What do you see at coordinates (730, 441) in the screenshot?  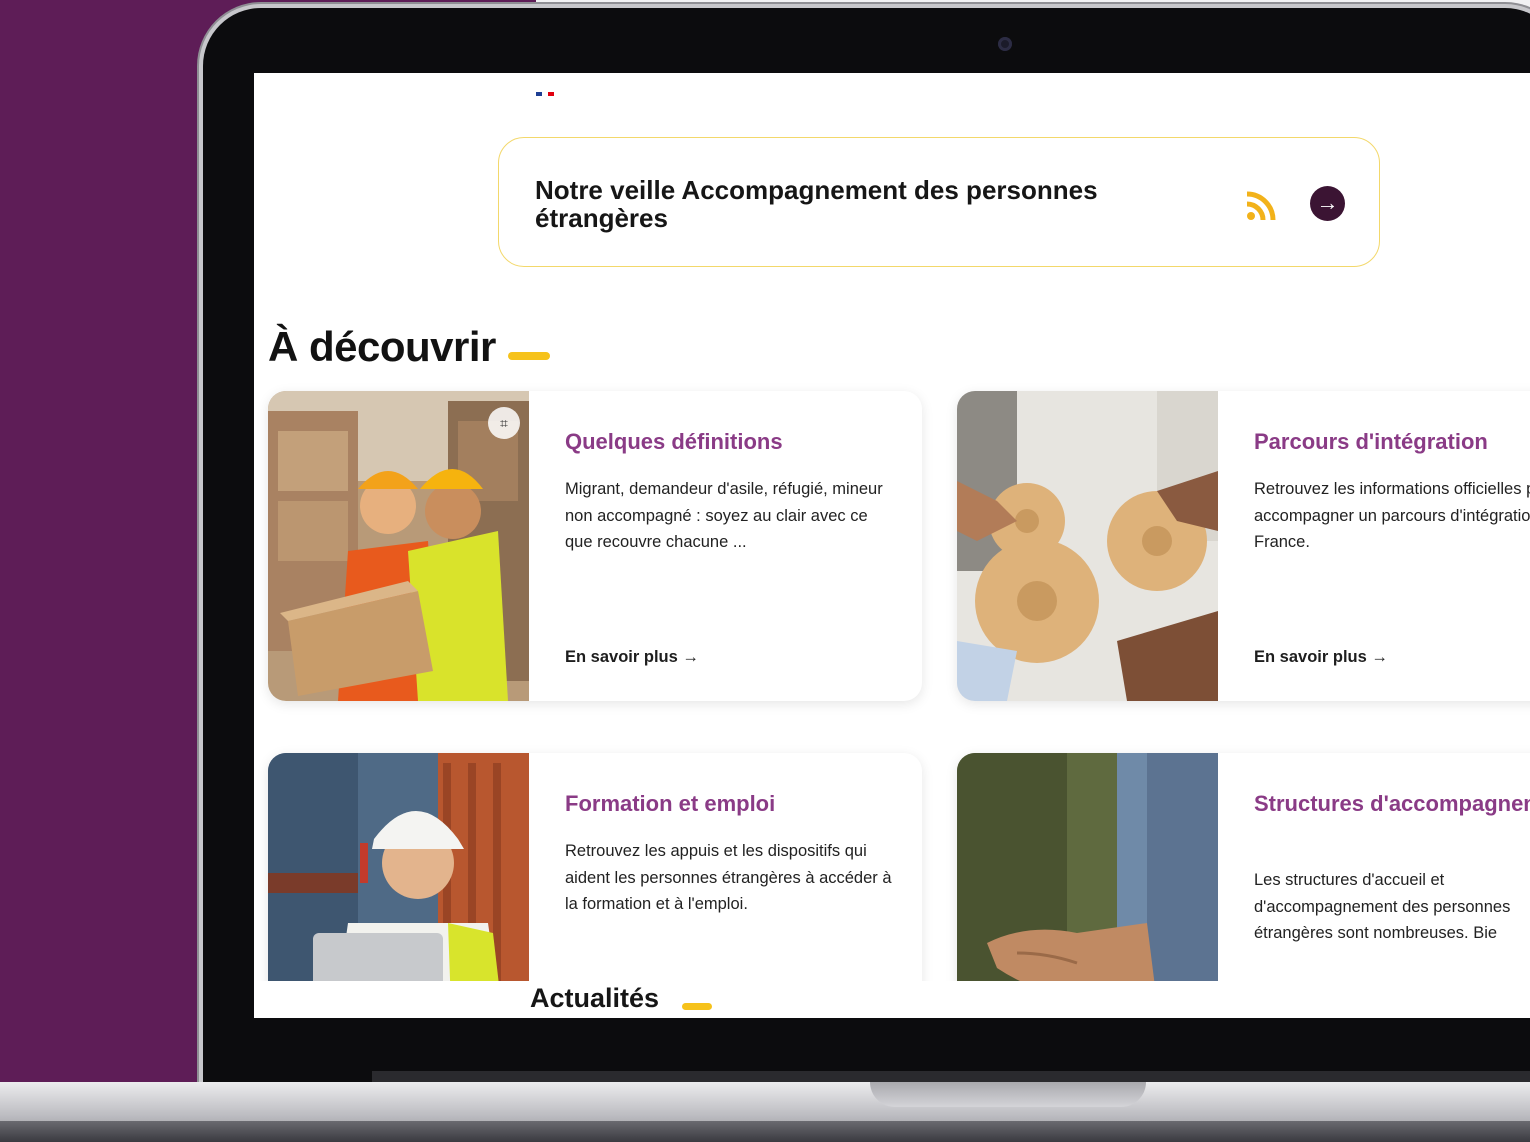 I see `card-title: Quelques définitions` at bounding box center [730, 441].